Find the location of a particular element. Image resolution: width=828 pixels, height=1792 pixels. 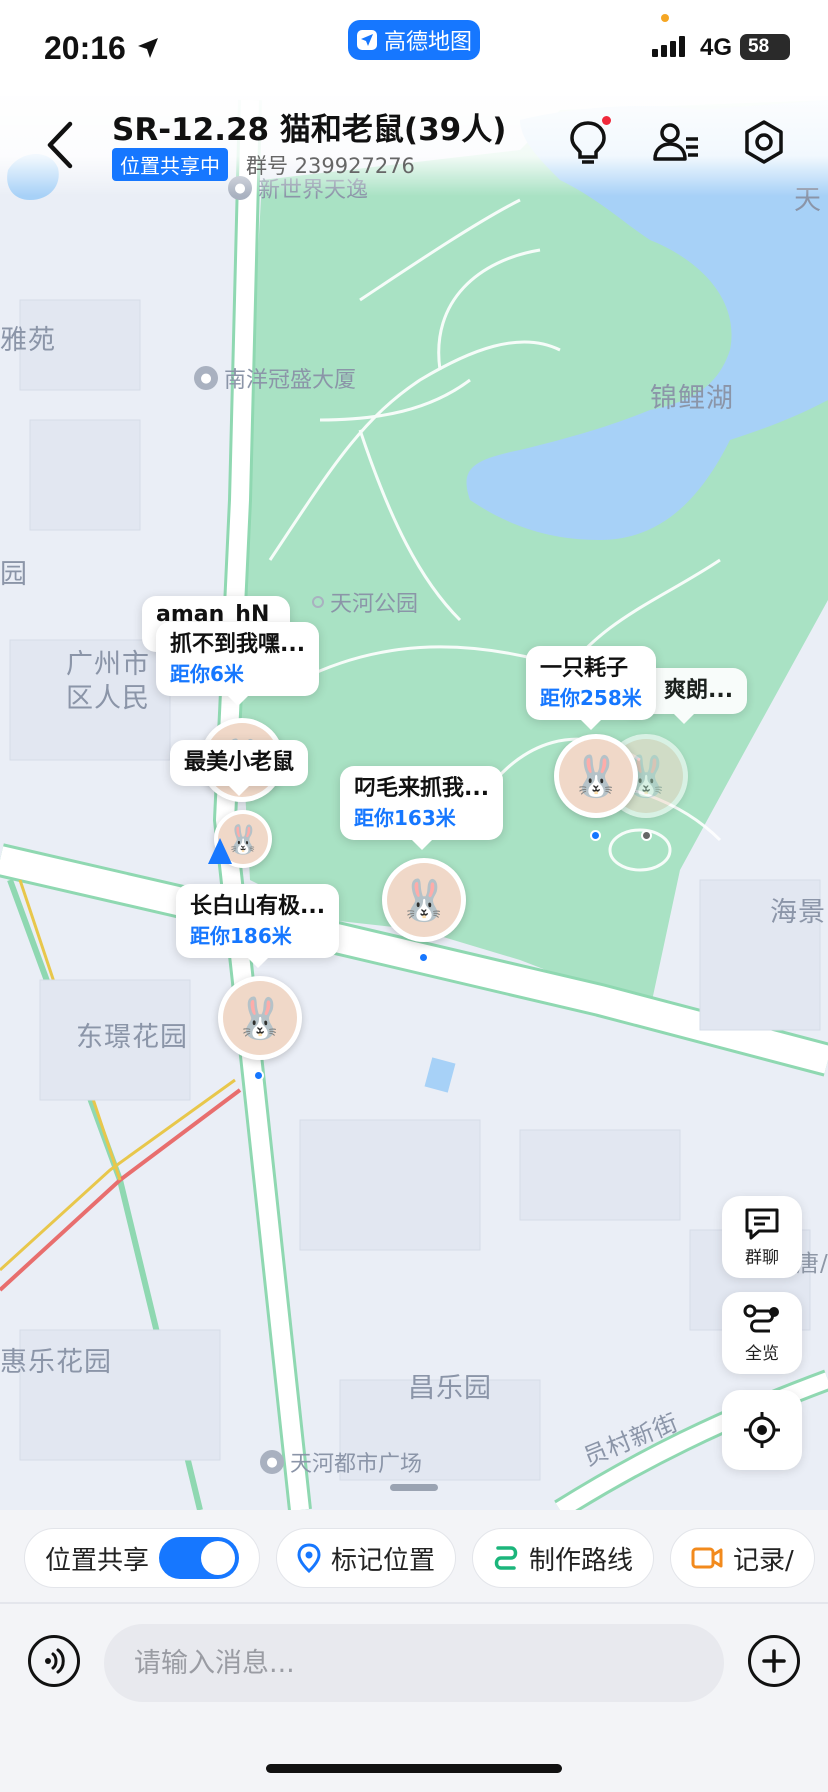

group-number: 群号 239927276 is located at coordinates (330, 166).